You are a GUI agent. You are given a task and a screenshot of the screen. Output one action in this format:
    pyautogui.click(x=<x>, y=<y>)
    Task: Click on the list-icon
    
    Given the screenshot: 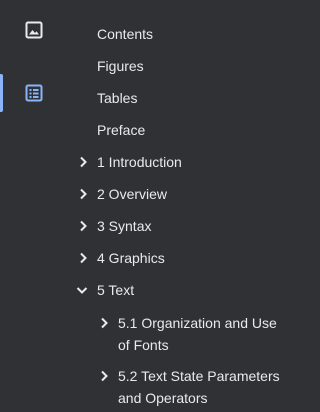 What is the action you would take?
    pyautogui.click(x=34, y=93)
    